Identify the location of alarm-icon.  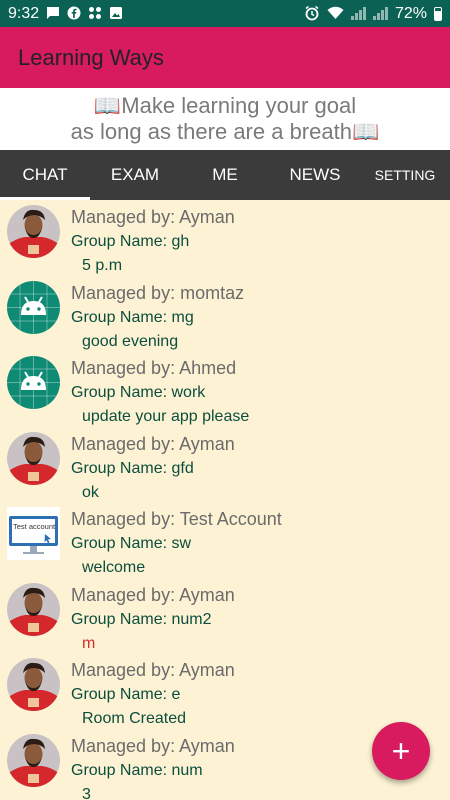
(312, 14).